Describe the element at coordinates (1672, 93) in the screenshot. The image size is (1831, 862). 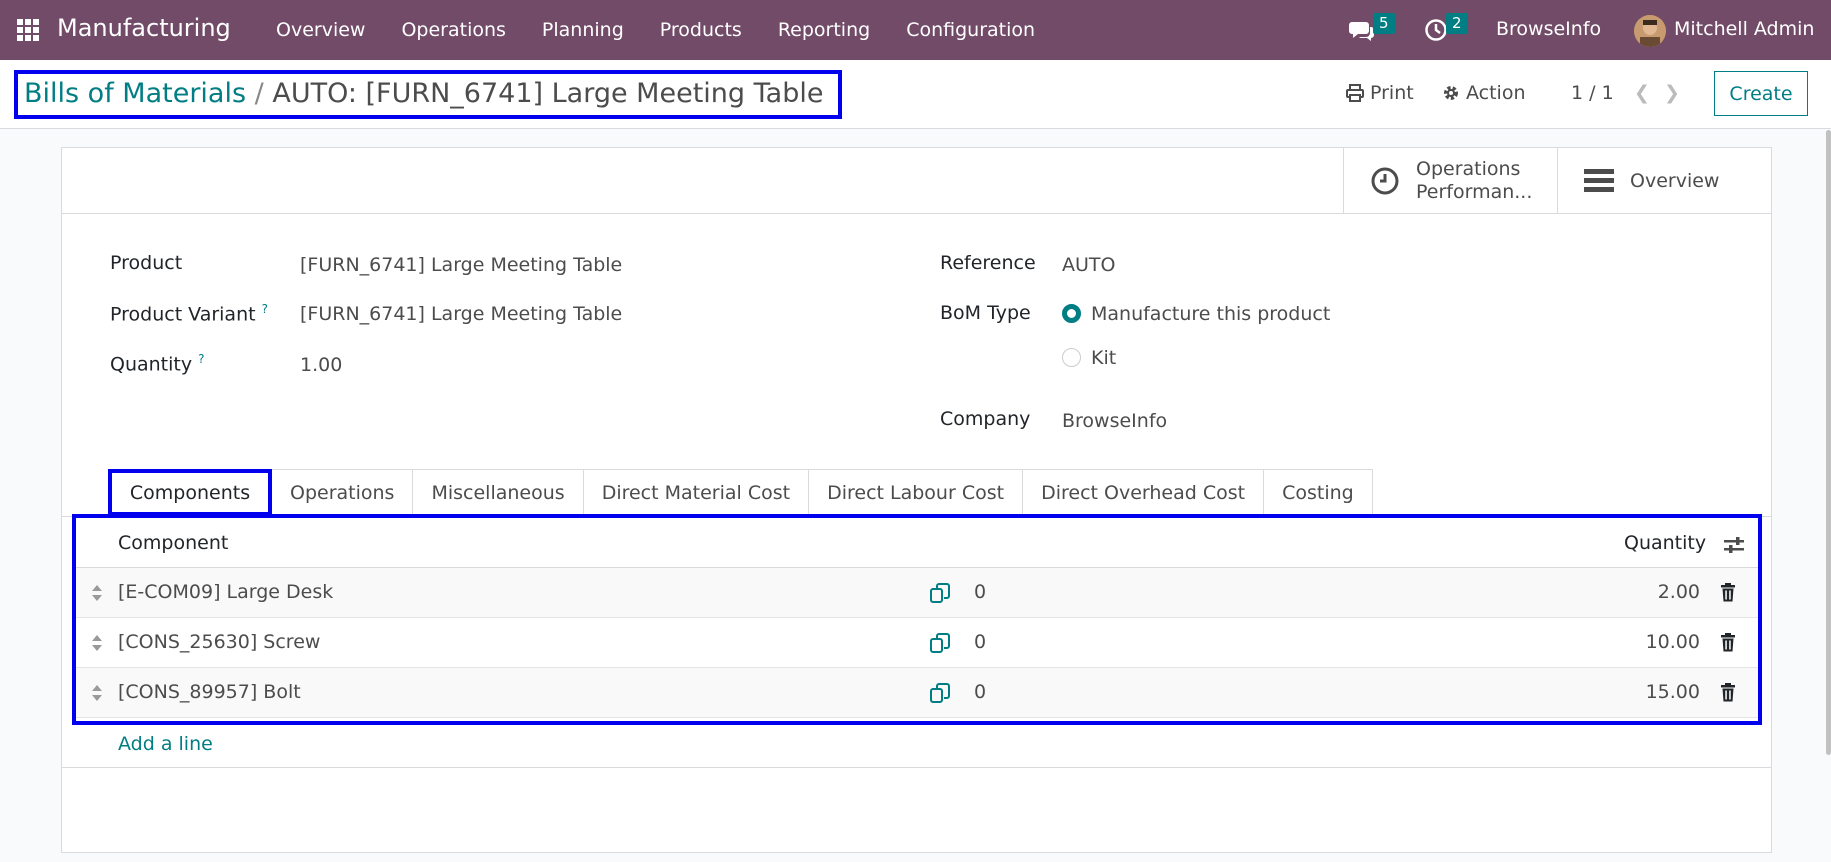
I see `pager-next-icon: ❯` at that location.